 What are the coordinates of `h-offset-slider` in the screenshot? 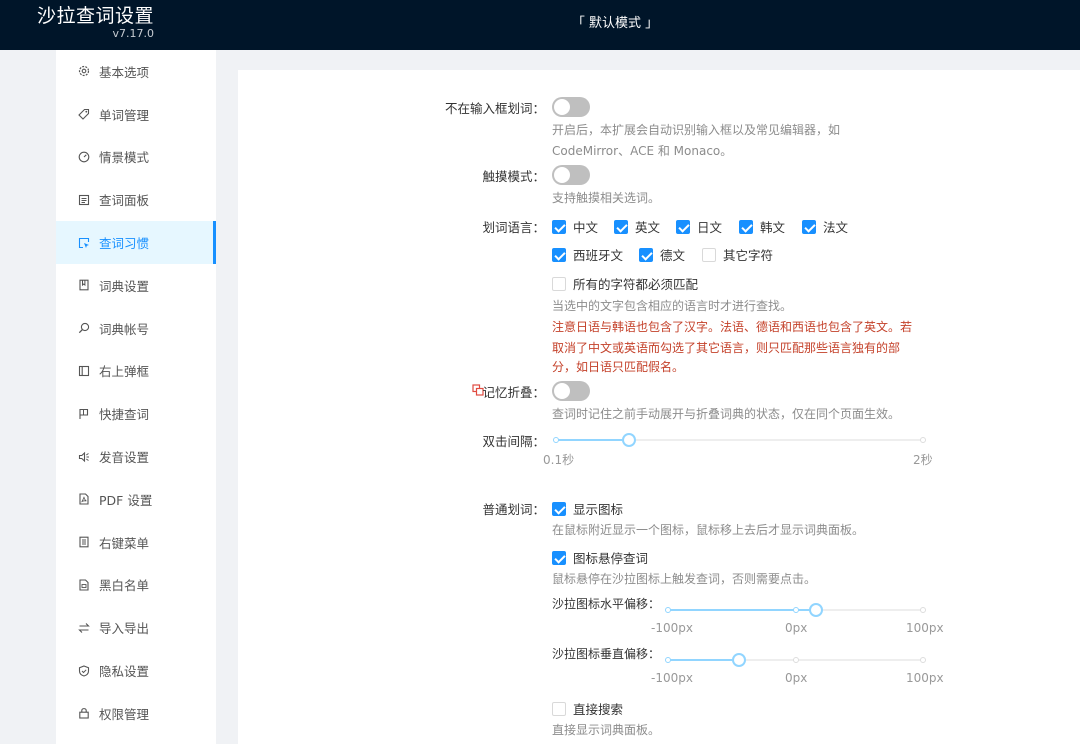 It's located at (795, 610).